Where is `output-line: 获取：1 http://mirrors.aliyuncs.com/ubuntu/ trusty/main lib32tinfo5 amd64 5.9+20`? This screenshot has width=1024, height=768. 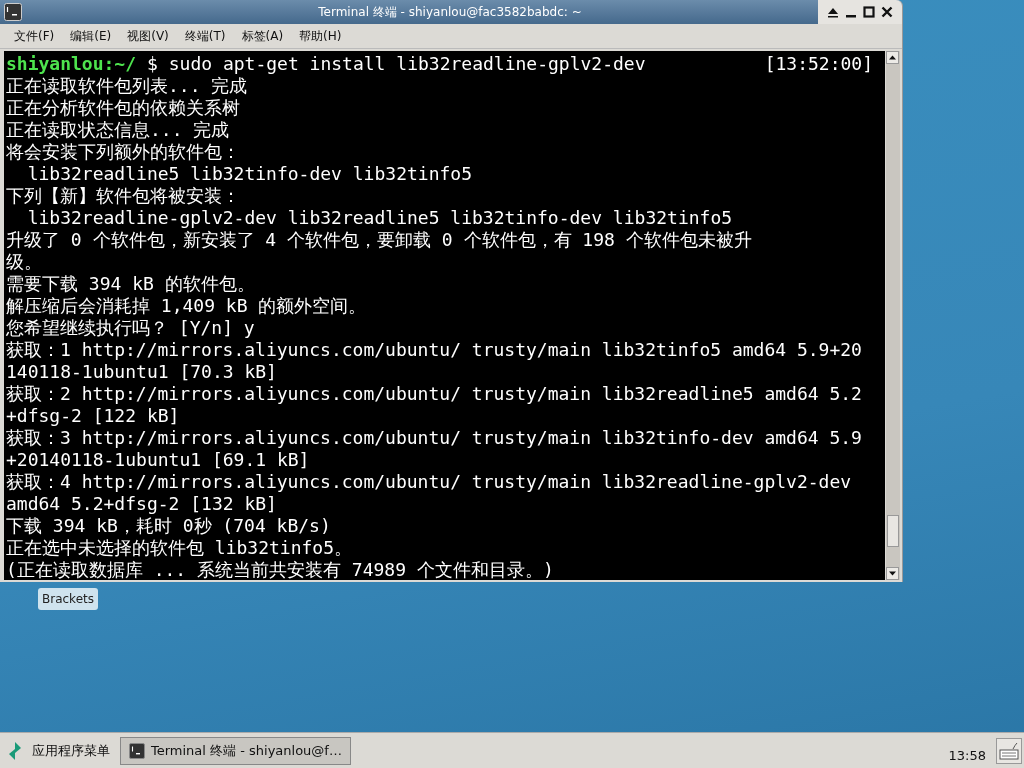
output-line: 获取：1 http://mirrors.aliyuncs.com/ubuntu/ trusty/main lib32tinfo5 amd64 5.9+20 is located at coordinates (434, 350).